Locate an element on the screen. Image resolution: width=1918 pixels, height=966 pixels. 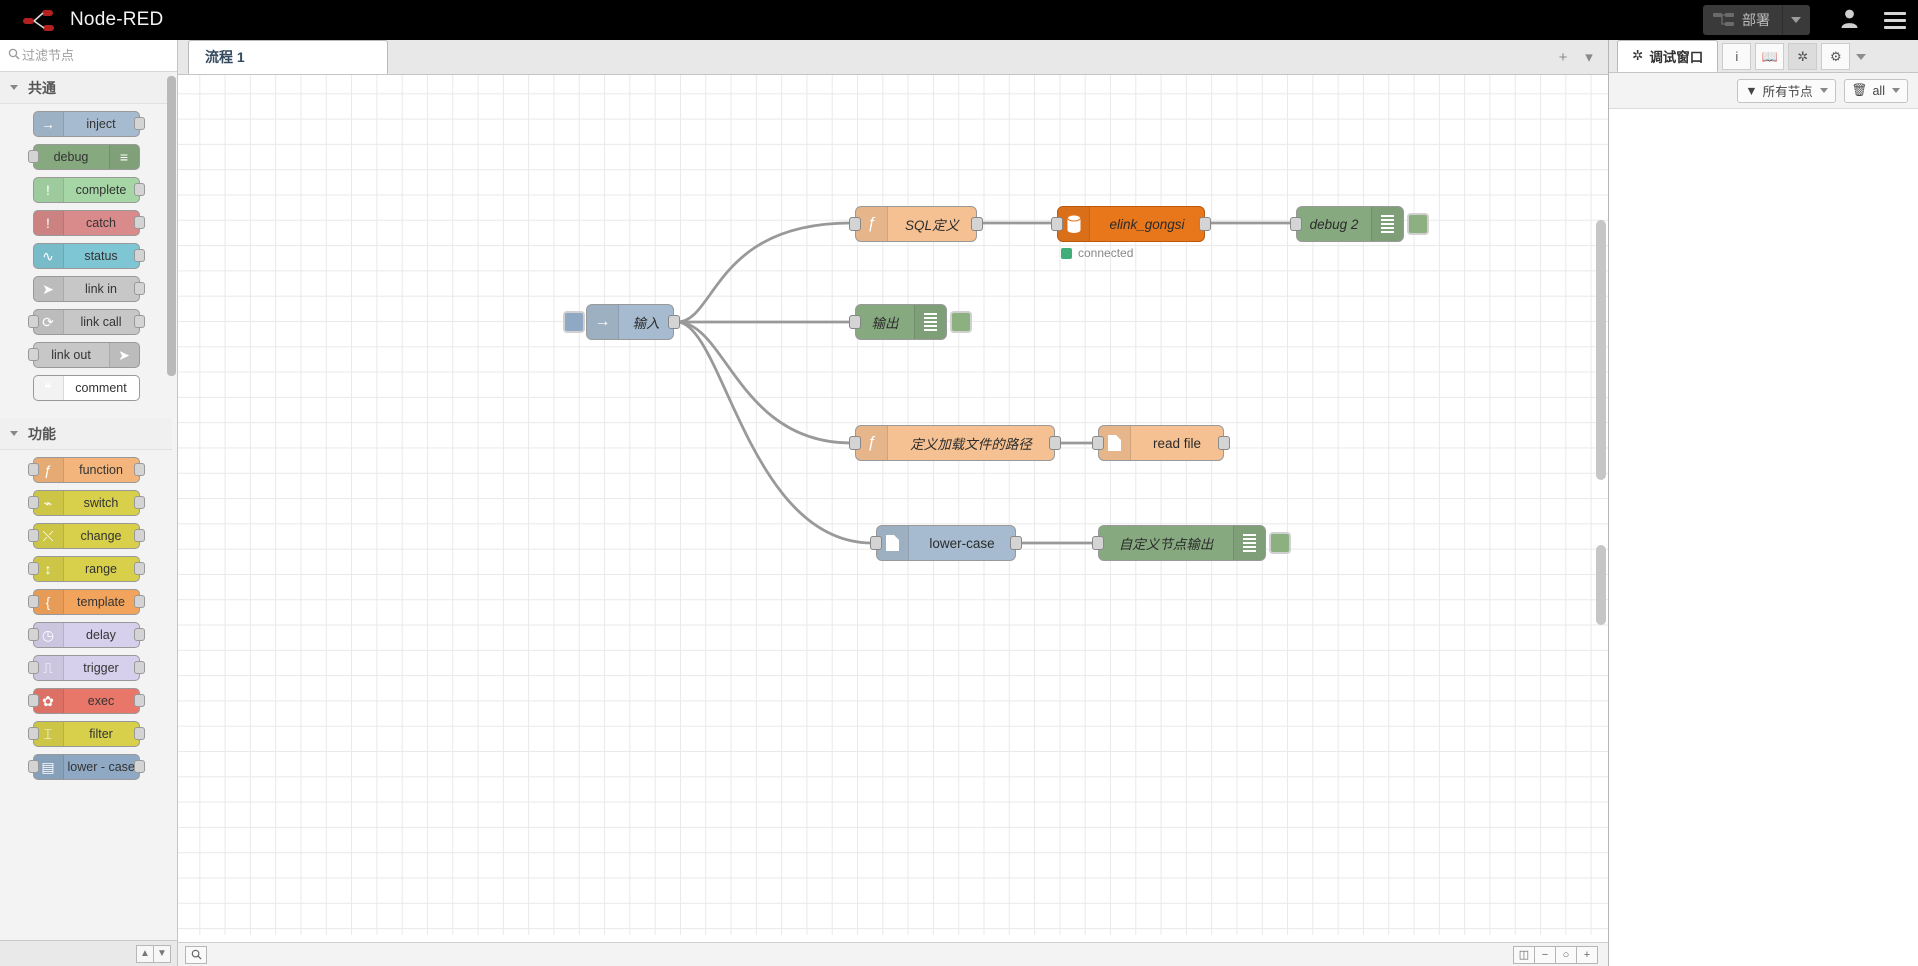
debug-toolbar: ▼ 所有节点 🗑 all is located at coordinates (1763, 91).